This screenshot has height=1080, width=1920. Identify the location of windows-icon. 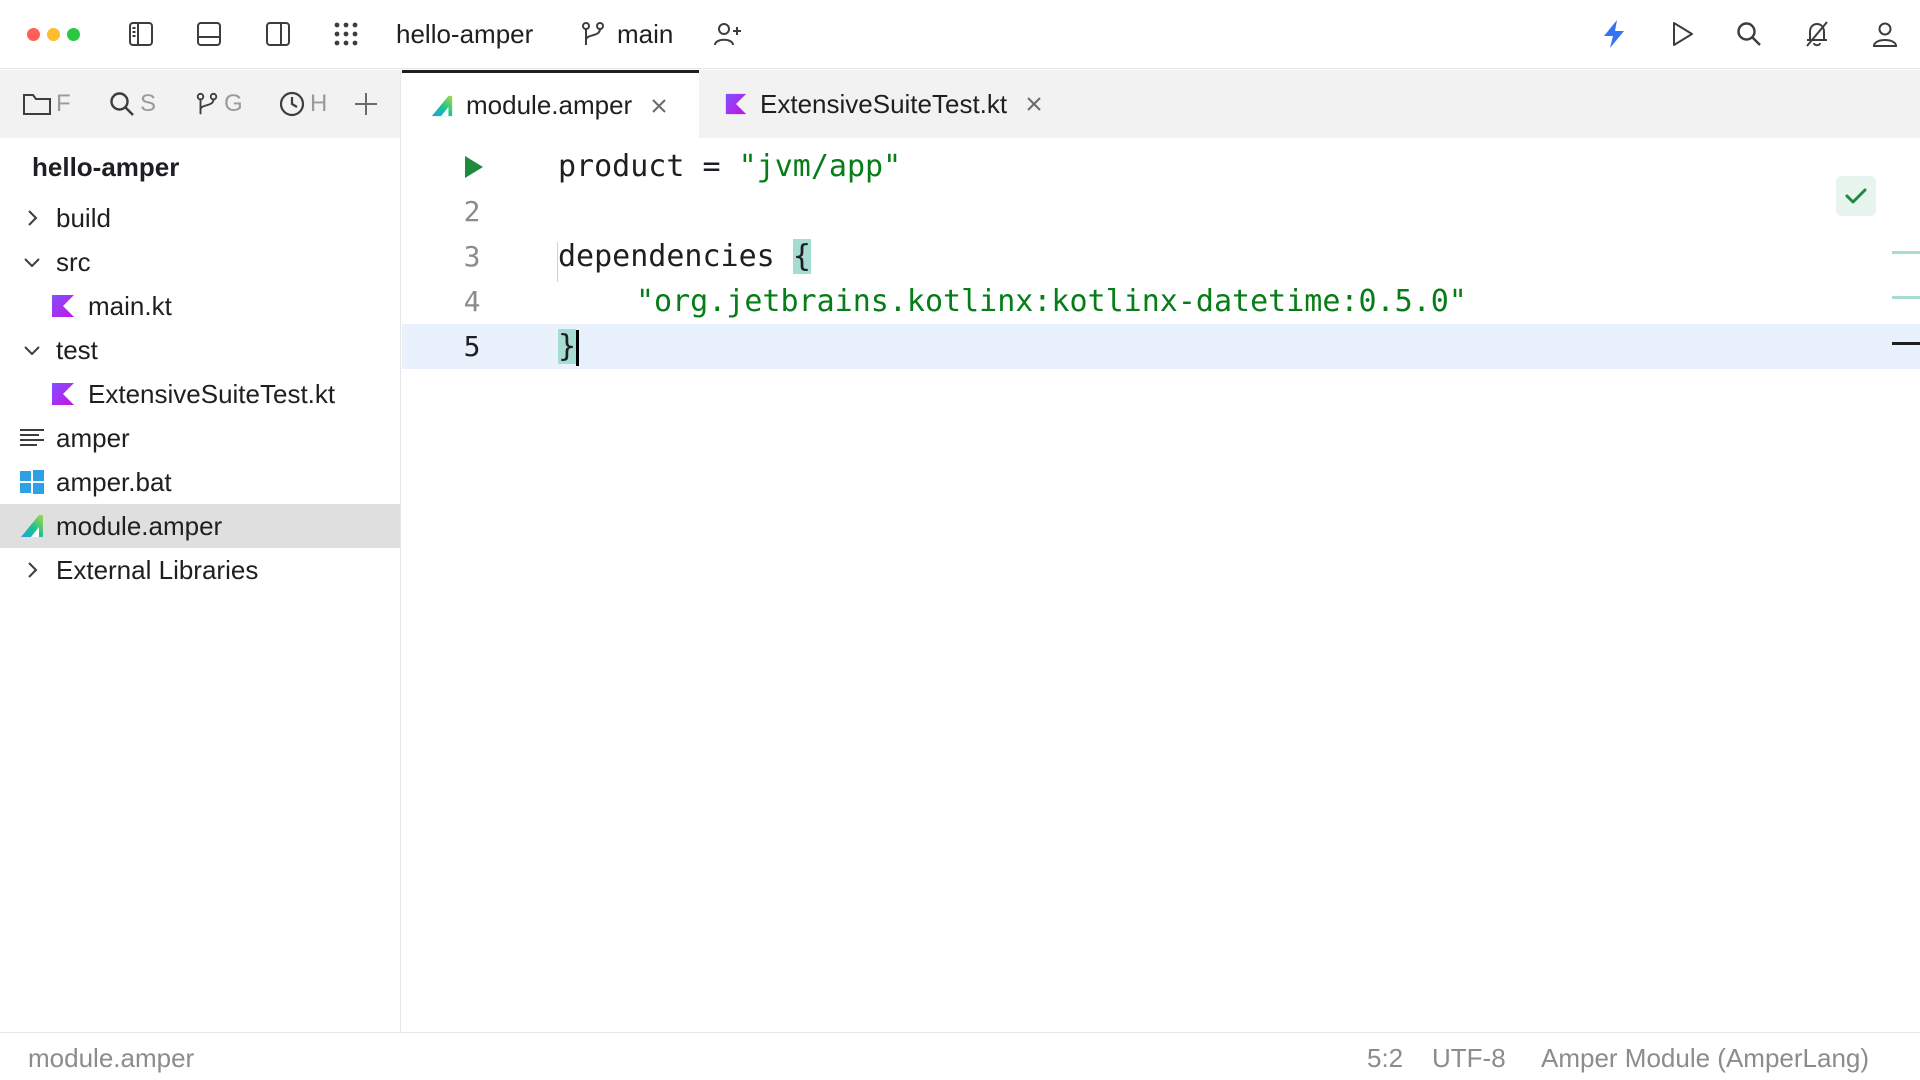
(32, 482).